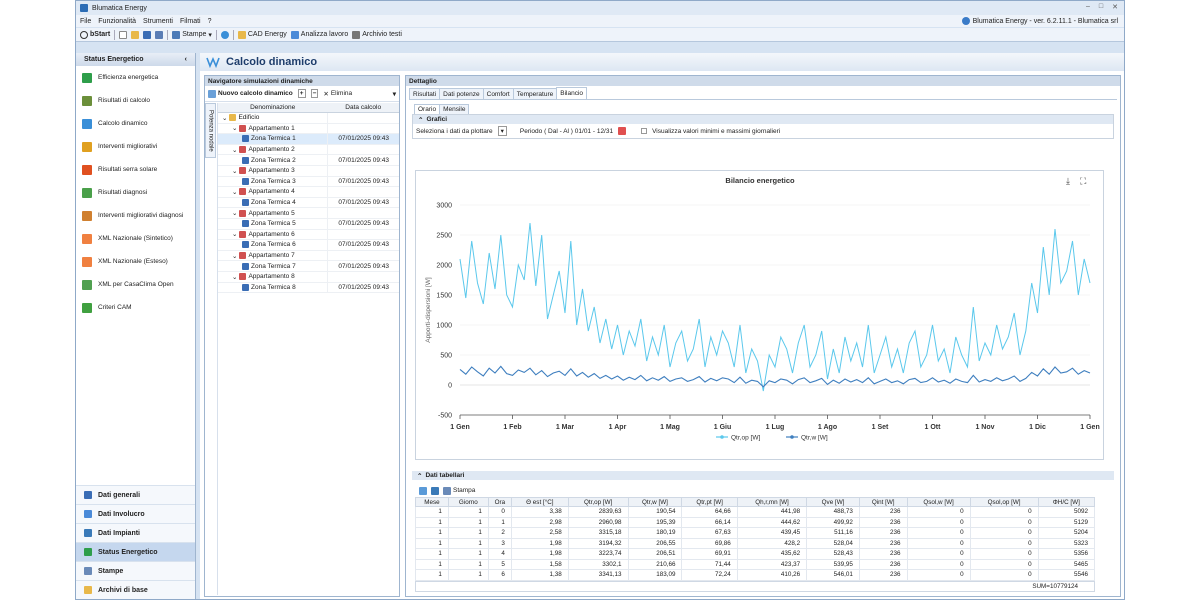 This screenshot has height=600, width=1200. What do you see at coordinates (308, 160) in the screenshot?
I see `tree-row: Zona Termica 2 07/01/2025 09:43` at bounding box center [308, 160].